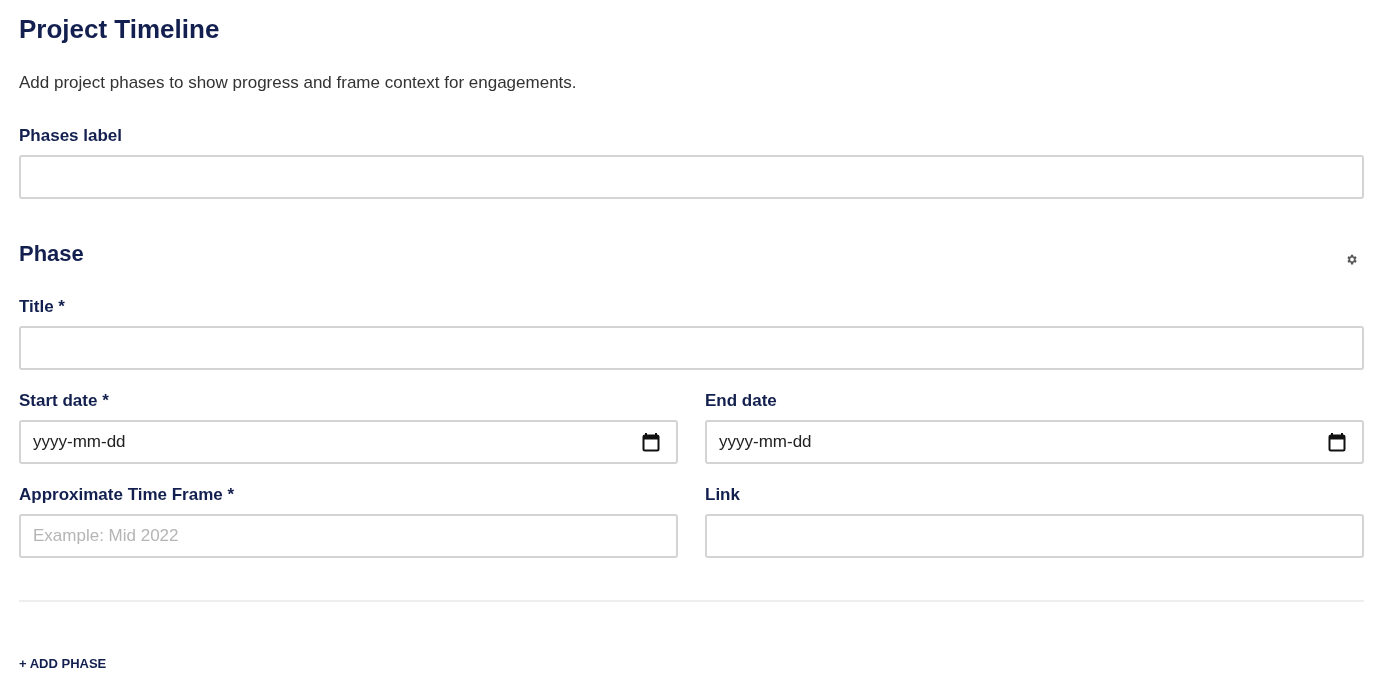 The image size is (1384, 691). I want to click on field-label: End date, so click(741, 401).